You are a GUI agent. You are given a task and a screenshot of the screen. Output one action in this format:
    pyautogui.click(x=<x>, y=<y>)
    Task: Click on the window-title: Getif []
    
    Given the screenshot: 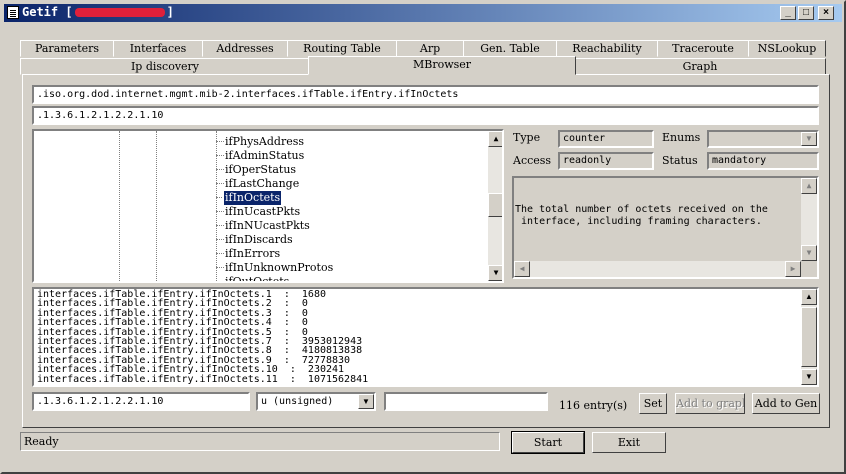 What is the action you would take?
    pyautogui.click(x=98, y=12)
    